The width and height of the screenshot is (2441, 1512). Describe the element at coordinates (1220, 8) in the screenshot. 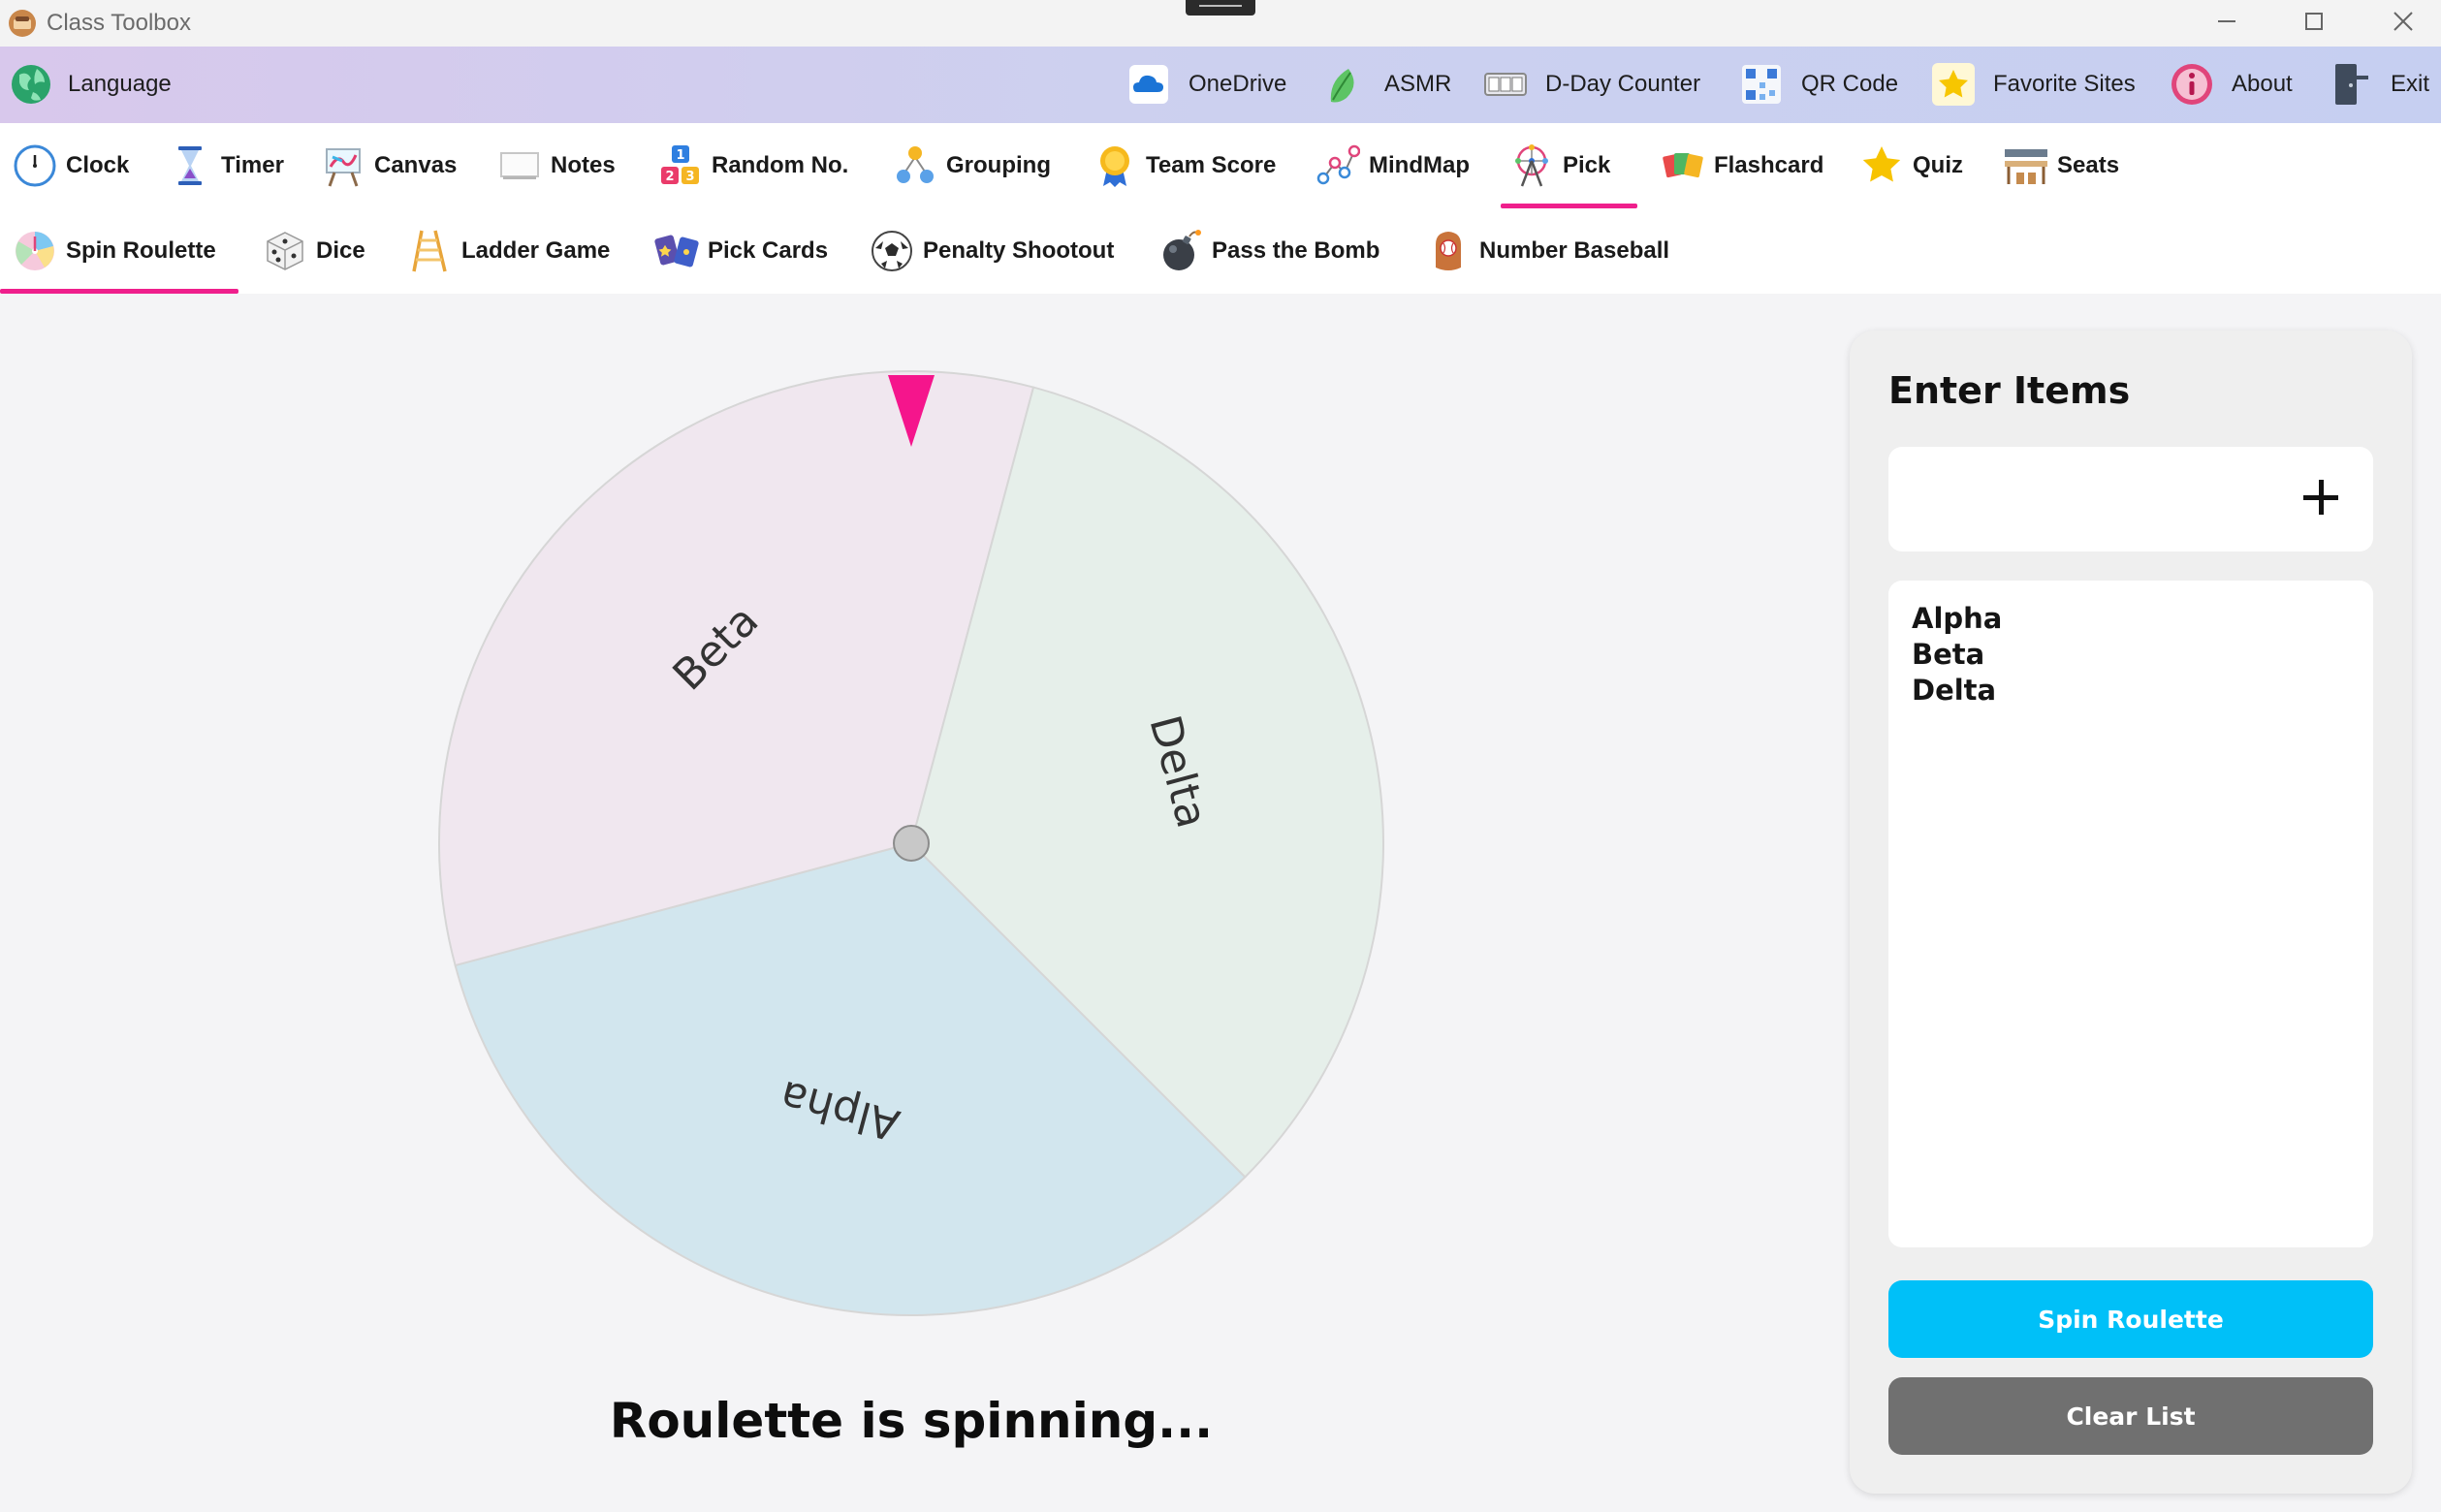

I see `drag-handle` at that location.